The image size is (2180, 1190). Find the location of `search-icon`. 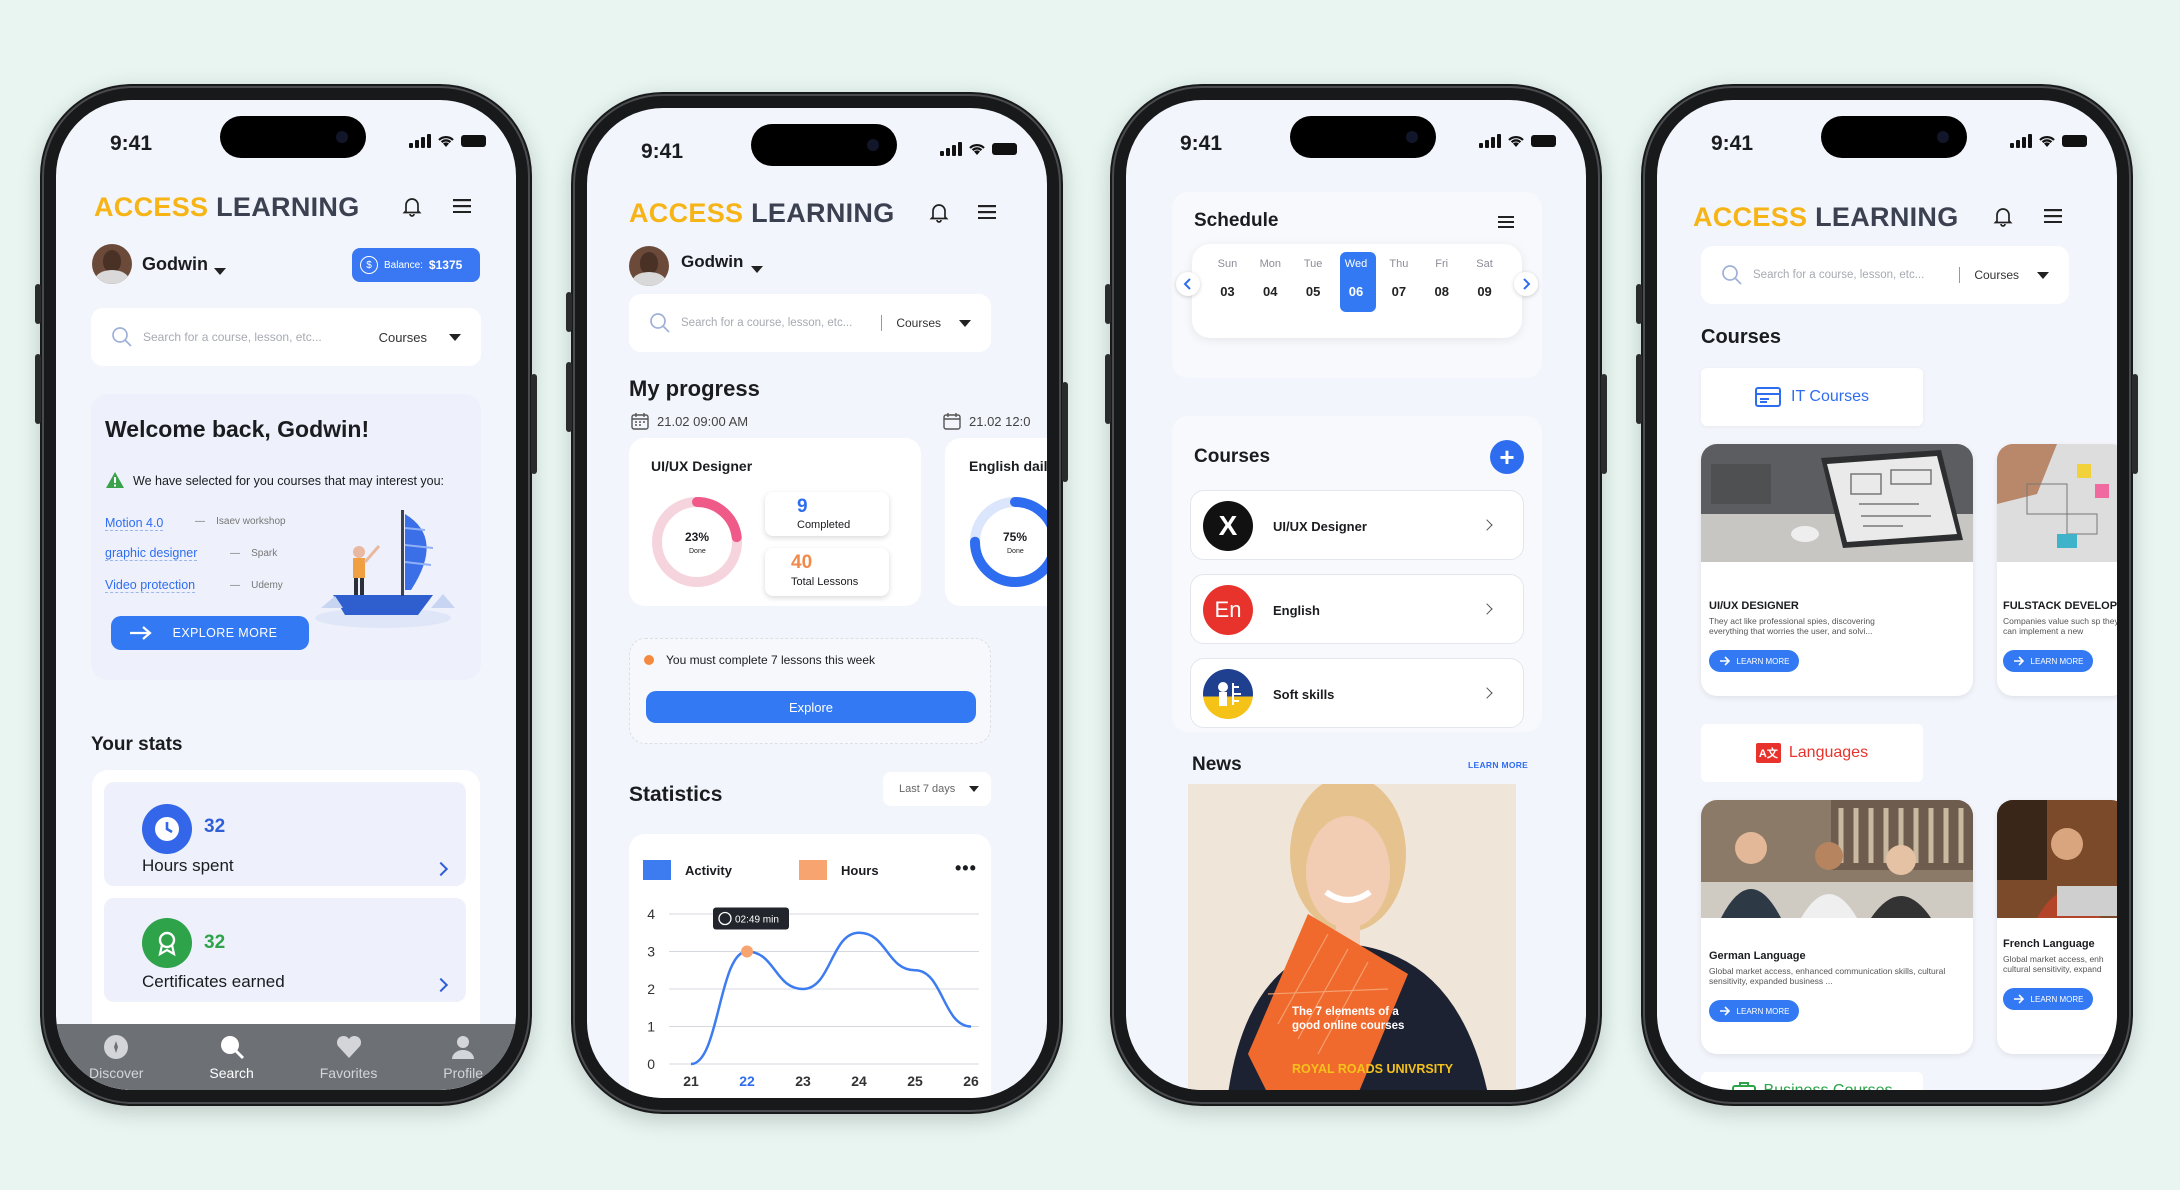

search-icon is located at coordinates (122, 337).